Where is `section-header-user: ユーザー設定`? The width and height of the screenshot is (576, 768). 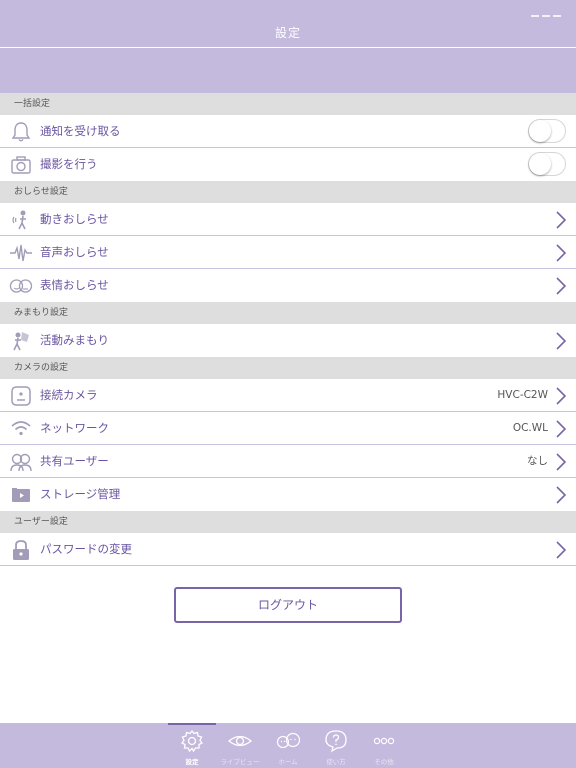 section-header-user: ユーザー設定 is located at coordinates (288, 522).